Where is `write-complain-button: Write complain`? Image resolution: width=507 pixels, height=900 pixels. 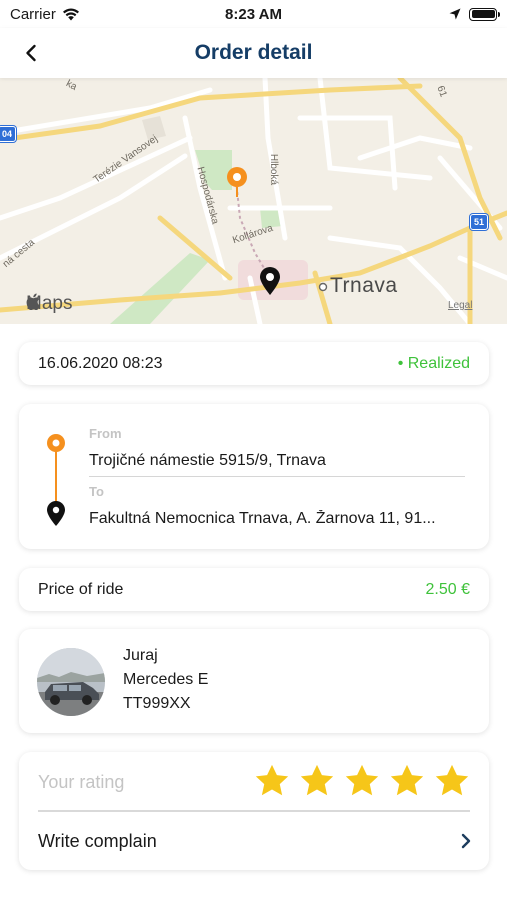 write-complain-button: Write complain is located at coordinates (254, 841).